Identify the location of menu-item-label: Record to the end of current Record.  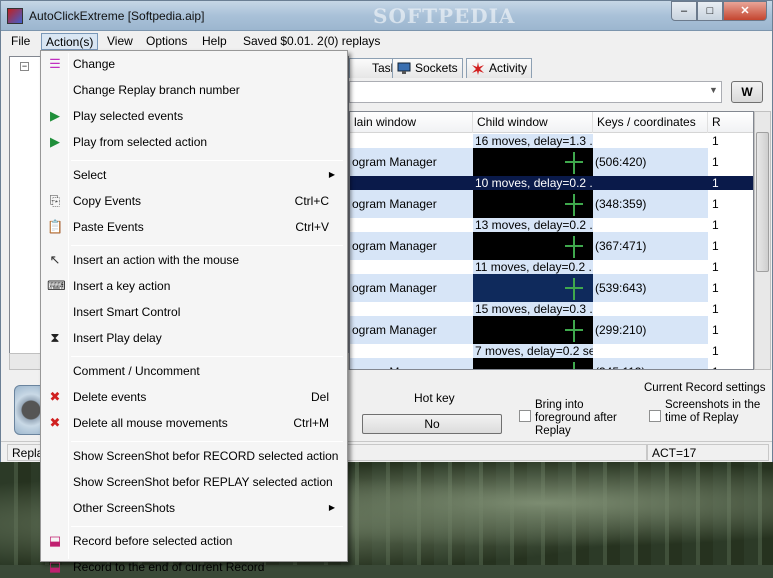
(169, 567).